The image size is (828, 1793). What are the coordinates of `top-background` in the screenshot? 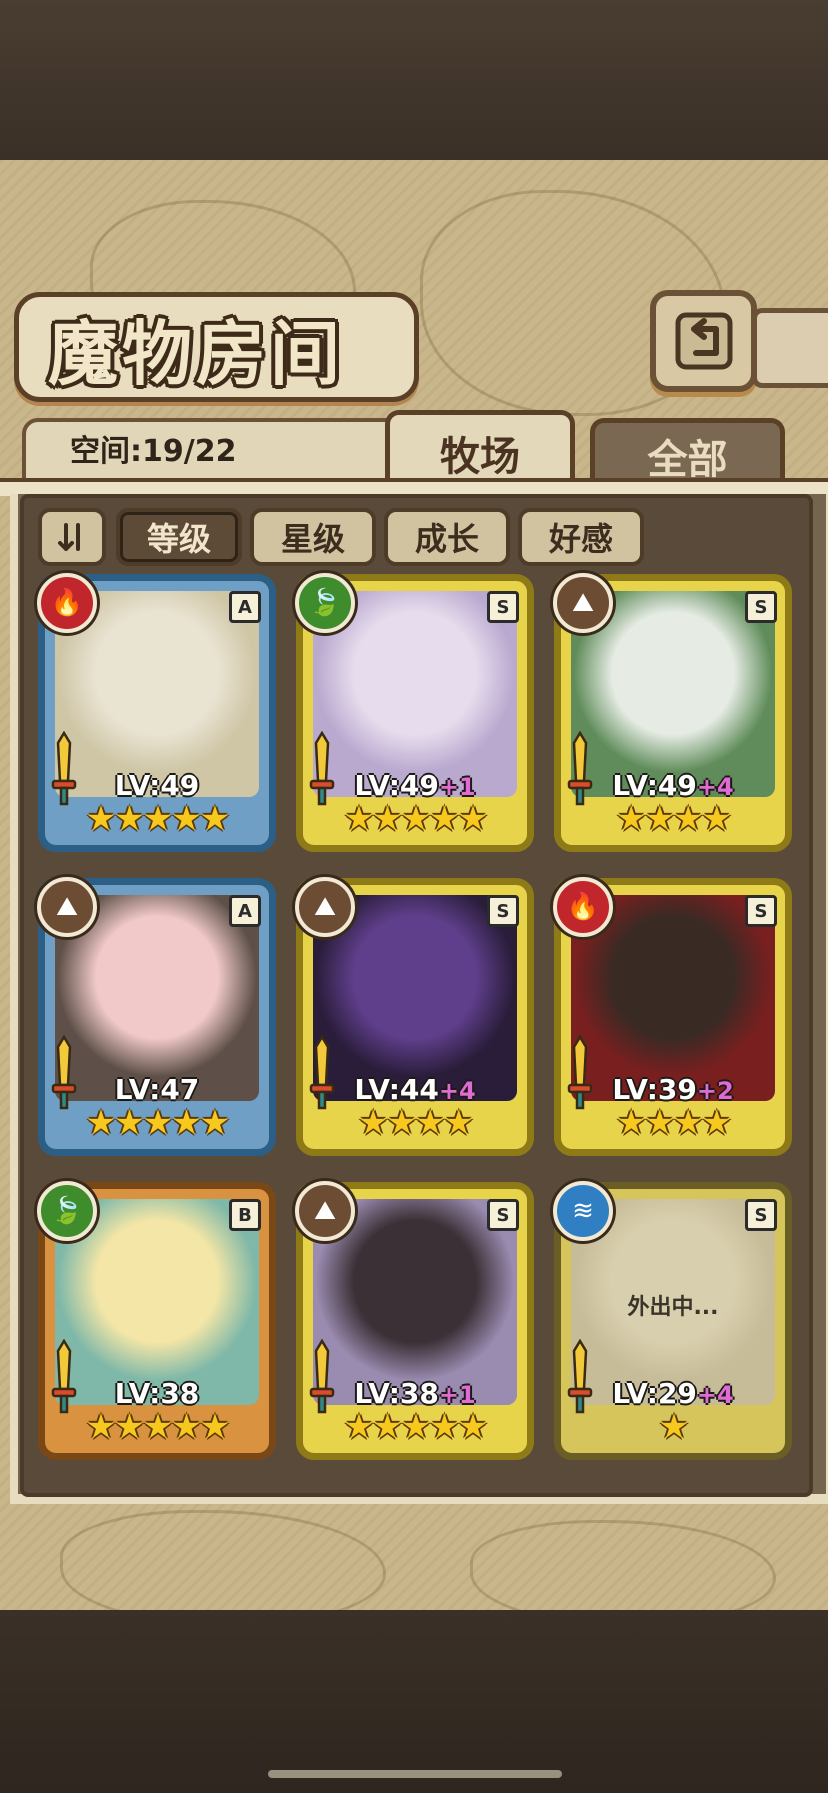 It's located at (414, 80).